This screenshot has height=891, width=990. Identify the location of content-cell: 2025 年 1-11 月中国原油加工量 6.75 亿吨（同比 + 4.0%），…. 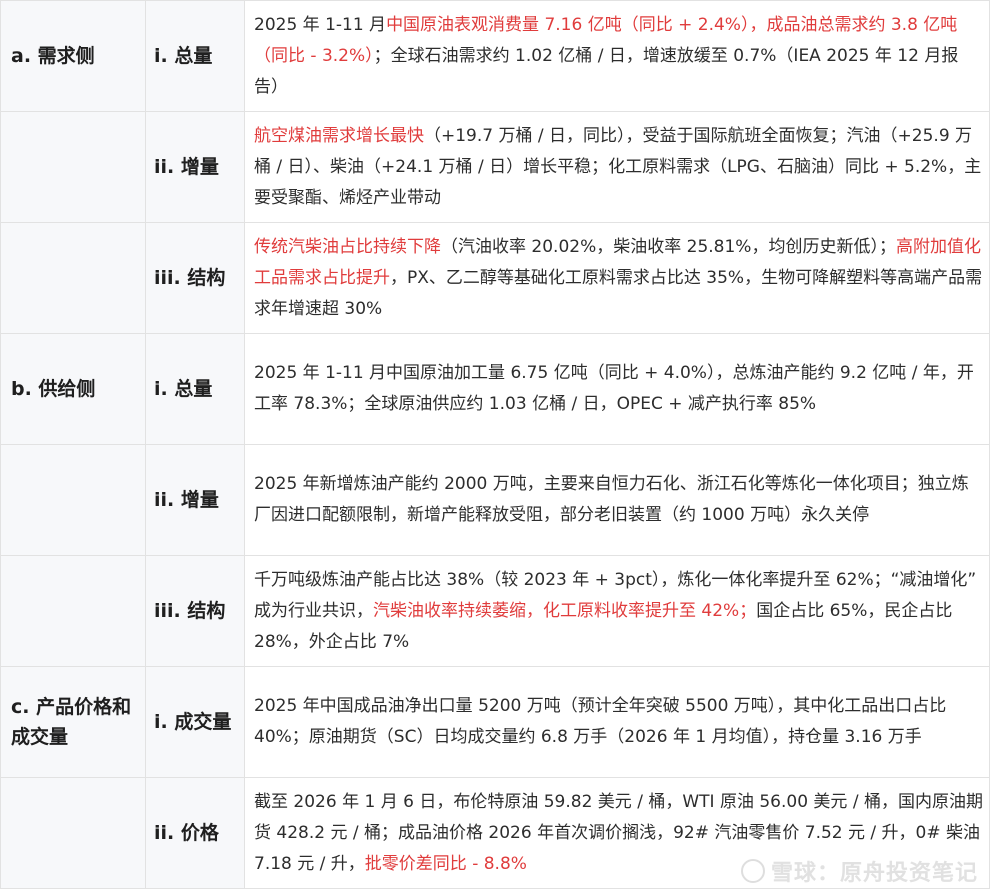
(617, 389).